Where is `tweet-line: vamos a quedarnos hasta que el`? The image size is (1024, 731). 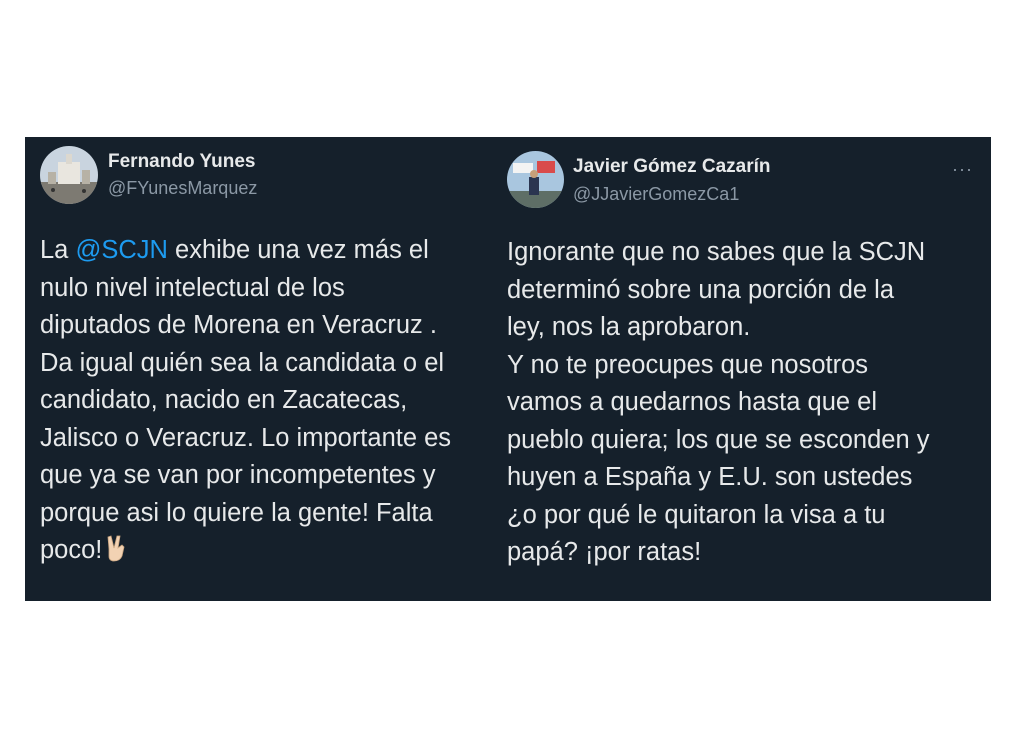 tweet-line: vamos a quedarnos hasta que el is located at coordinates (692, 402).